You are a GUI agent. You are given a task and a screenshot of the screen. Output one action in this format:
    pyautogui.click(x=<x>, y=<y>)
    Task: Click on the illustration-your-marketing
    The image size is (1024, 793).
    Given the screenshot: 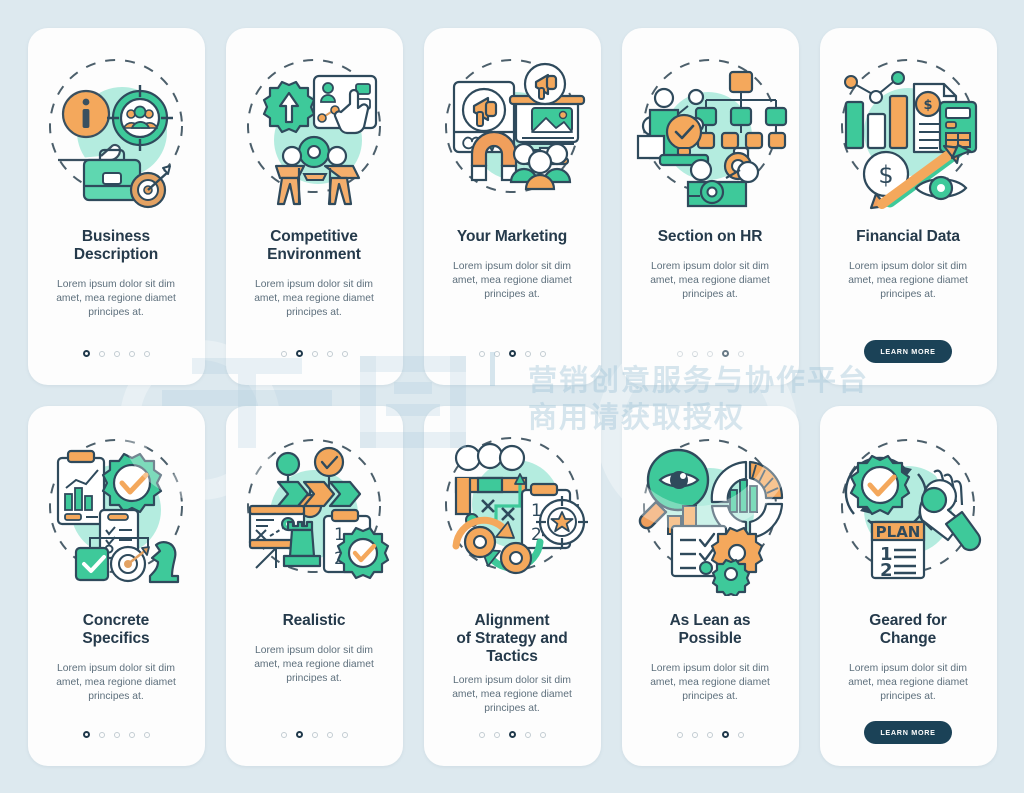 What is the action you would take?
    pyautogui.click(x=512, y=129)
    